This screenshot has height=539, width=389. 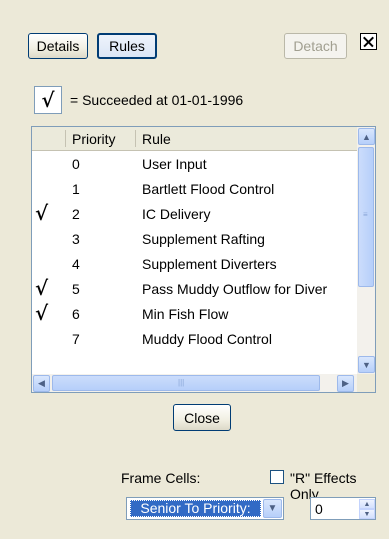 I want to click on priority-cell: 5, so click(x=76, y=289).